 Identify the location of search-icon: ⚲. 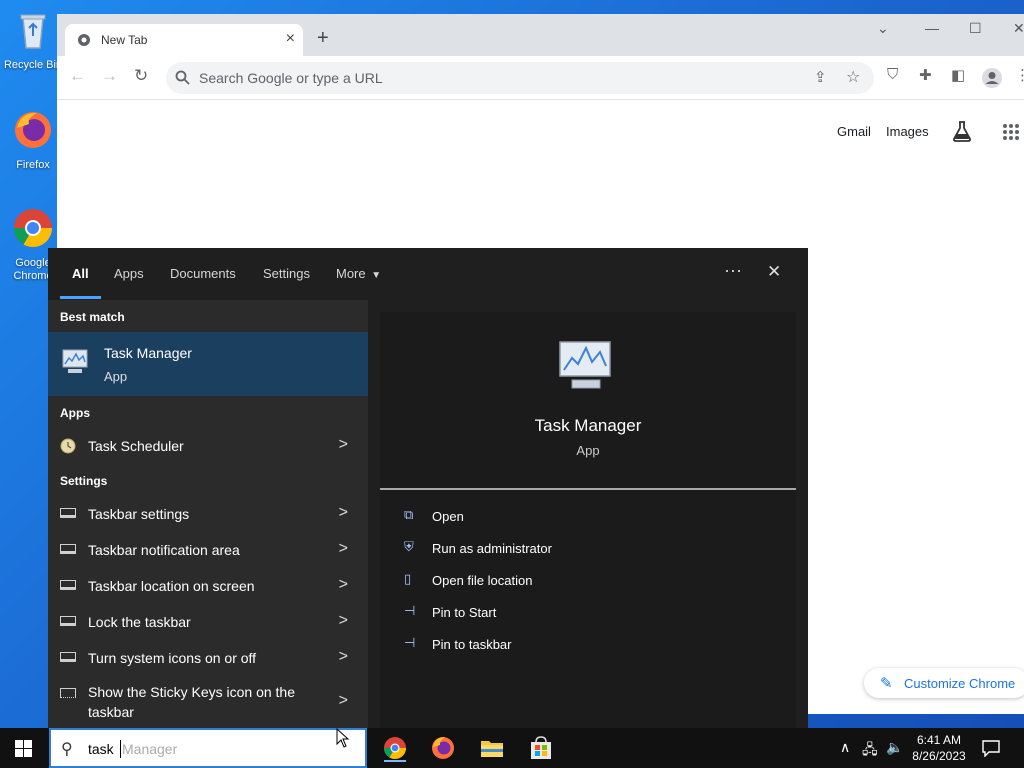
(67, 749).